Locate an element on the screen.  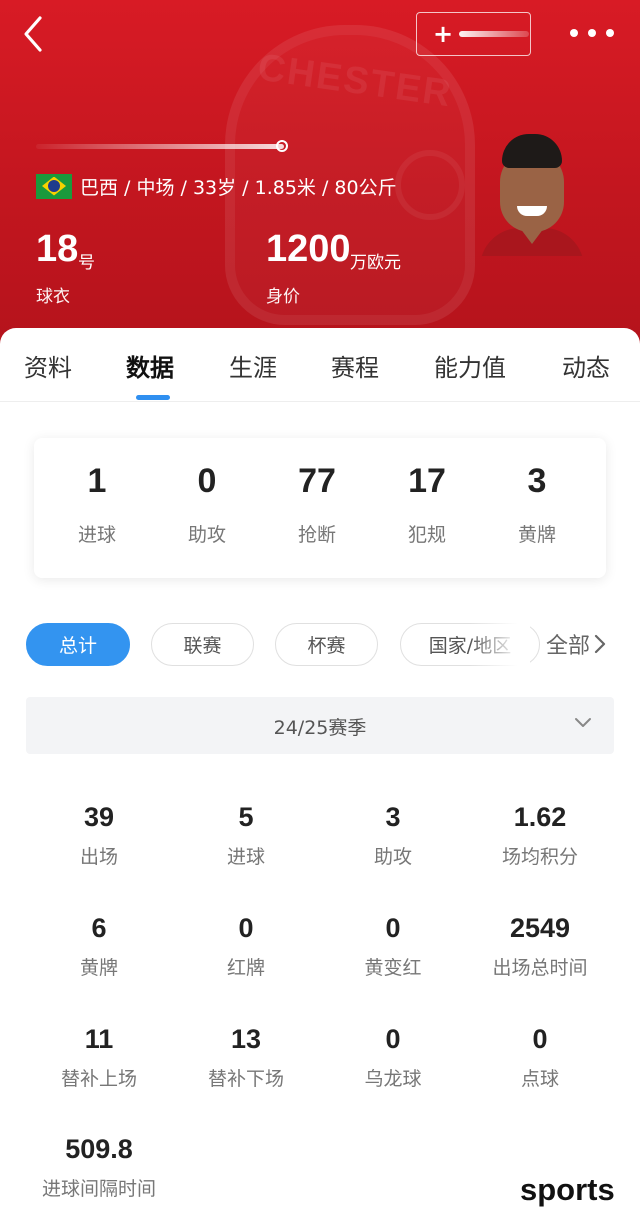
stat-label: 出场总时间 is located at coordinates (540, 968).